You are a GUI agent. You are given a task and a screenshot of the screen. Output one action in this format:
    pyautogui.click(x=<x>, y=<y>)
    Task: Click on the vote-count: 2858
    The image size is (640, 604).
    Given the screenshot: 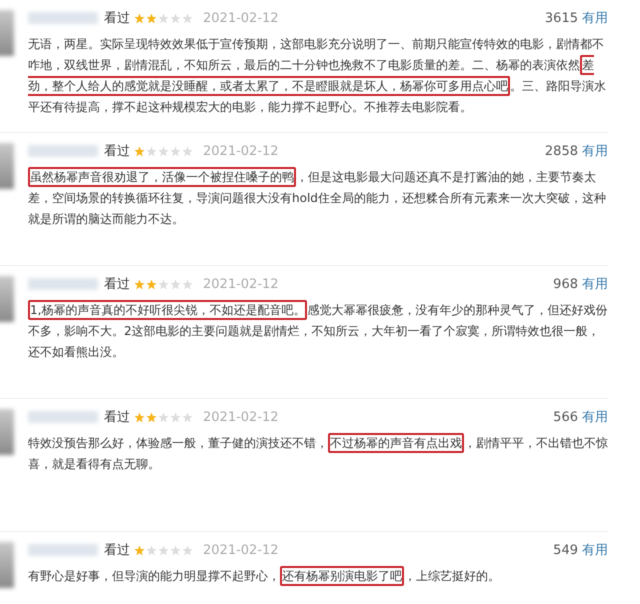 What is the action you would take?
    pyautogui.click(x=561, y=151)
    